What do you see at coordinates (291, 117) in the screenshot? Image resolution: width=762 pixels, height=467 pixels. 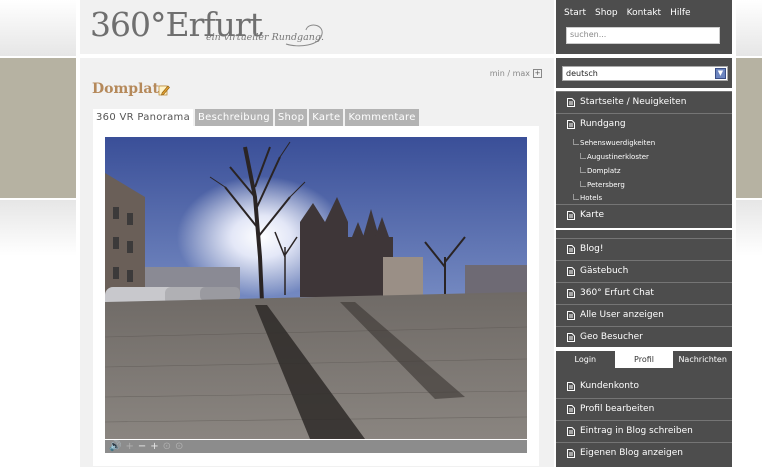 I see `tab-shop: Shop` at bounding box center [291, 117].